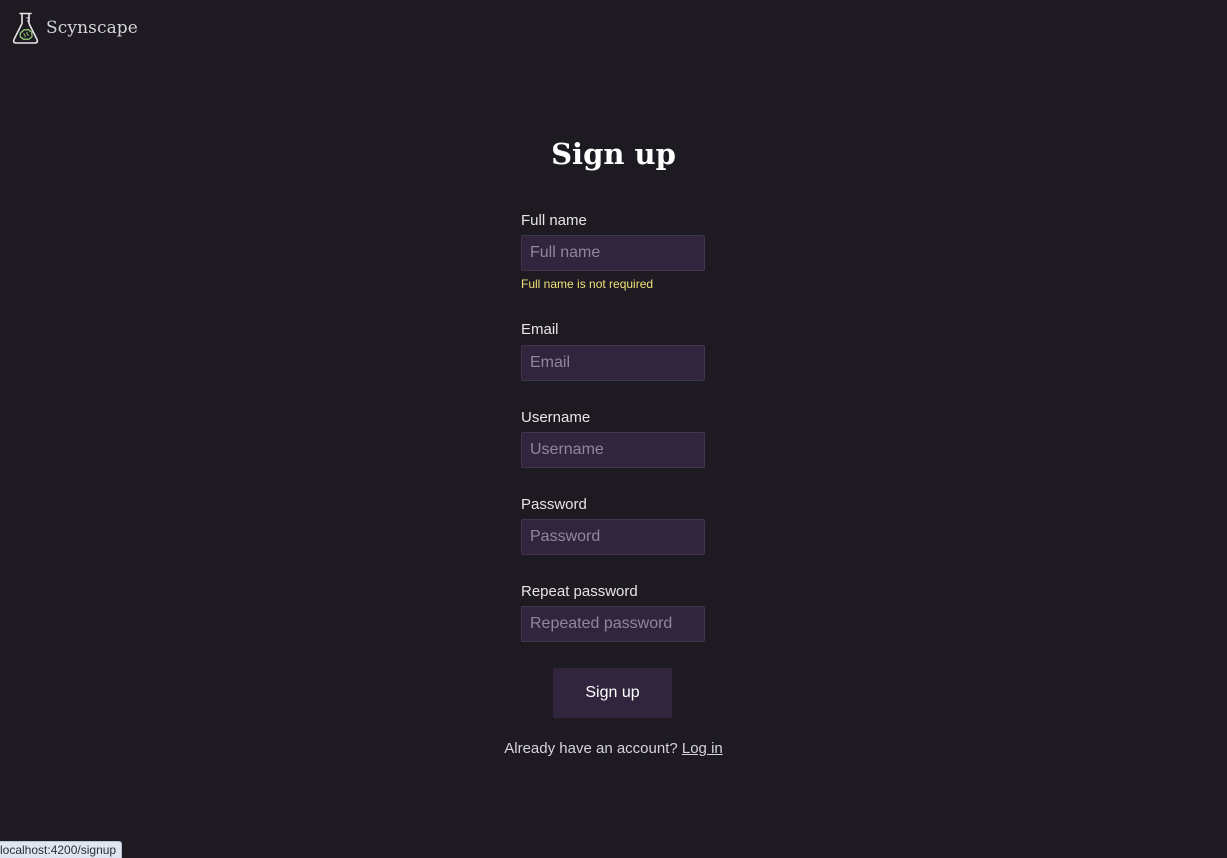  Describe the element at coordinates (591, 748) in the screenshot. I see `login-prompt-text: Already have an account?` at that location.